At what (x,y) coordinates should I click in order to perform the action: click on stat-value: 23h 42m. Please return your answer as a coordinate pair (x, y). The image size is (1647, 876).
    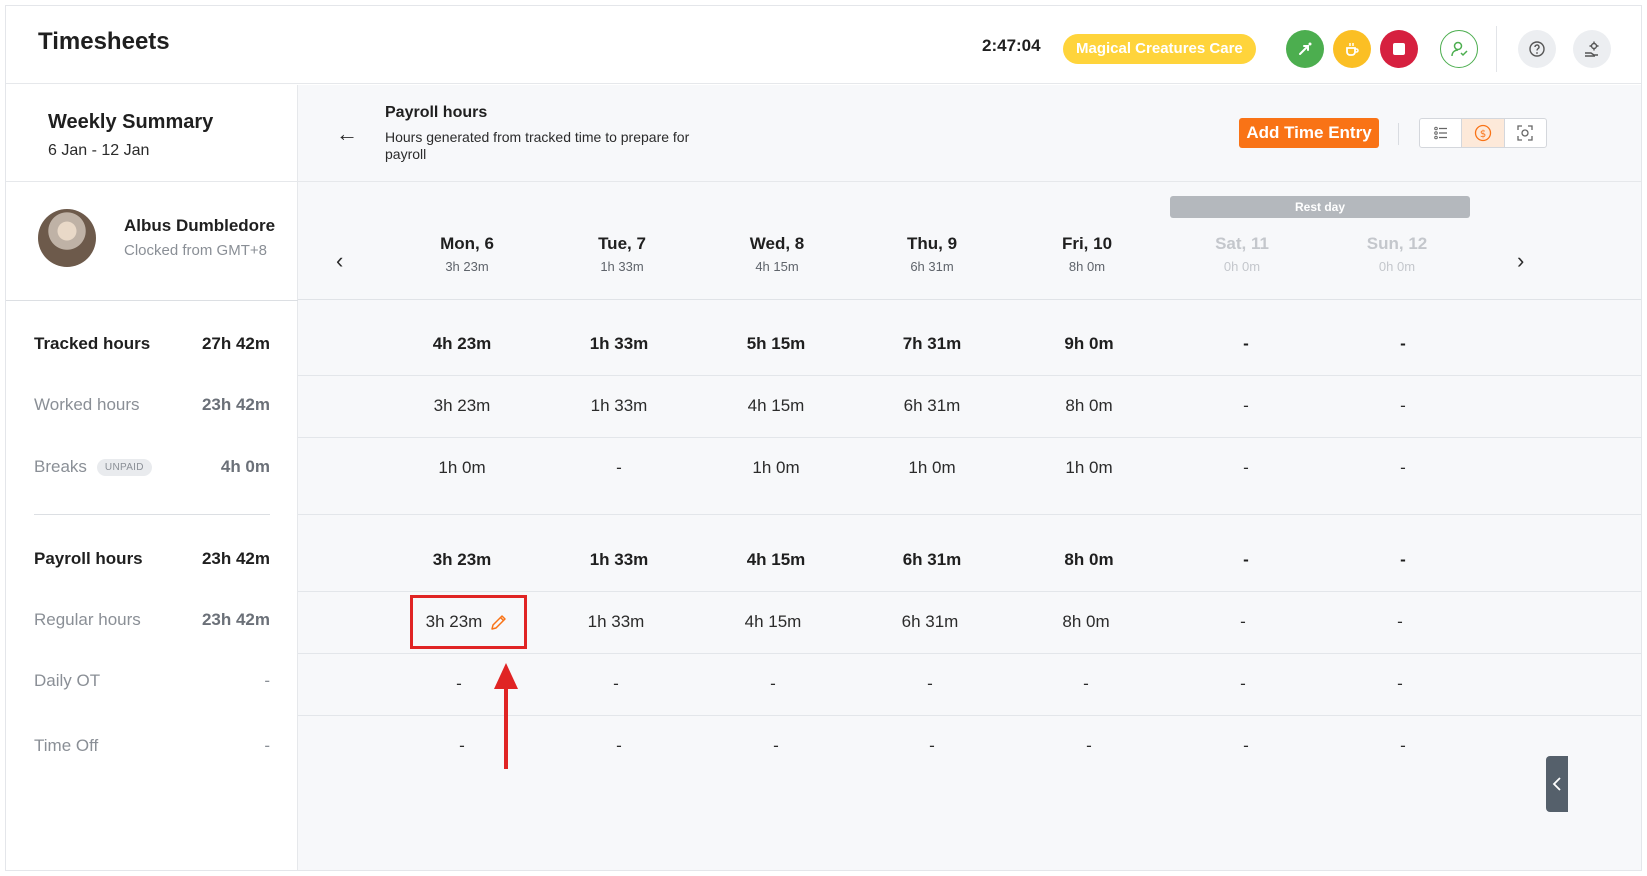
    Looking at the image, I should click on (235, 619).